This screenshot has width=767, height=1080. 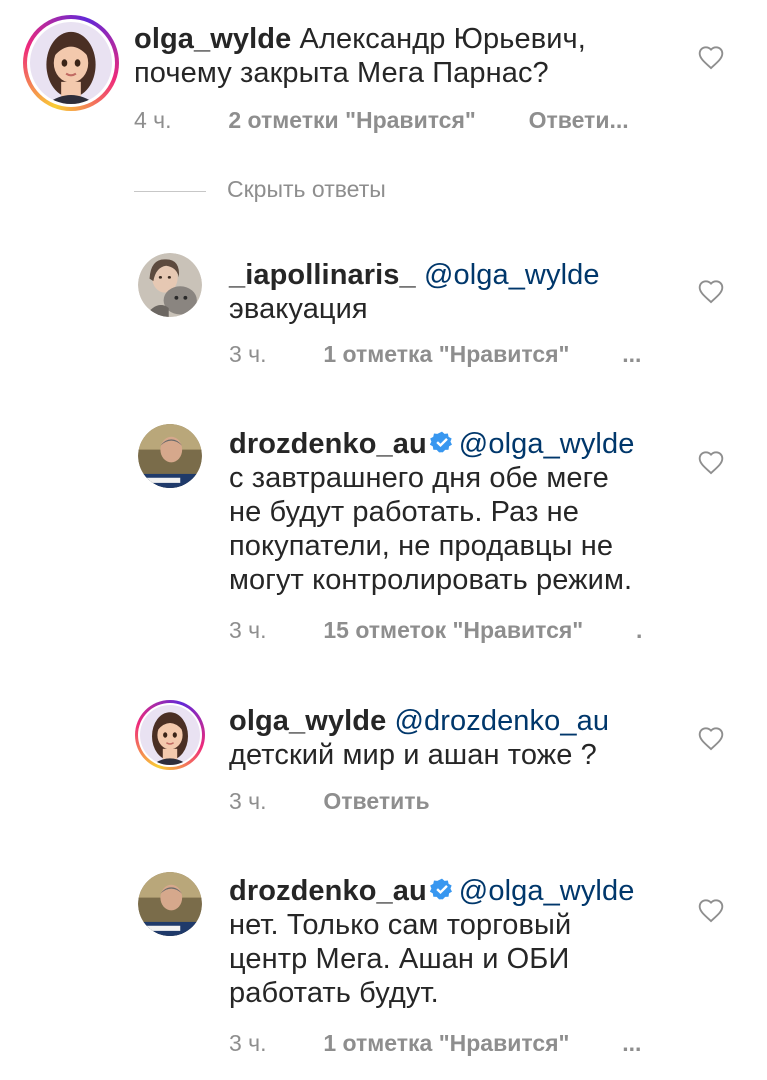 What do you see at coordinates (298, 309) in the screenshot?
I see `comment-text: эвакуация` at bounding box center [298, 309].